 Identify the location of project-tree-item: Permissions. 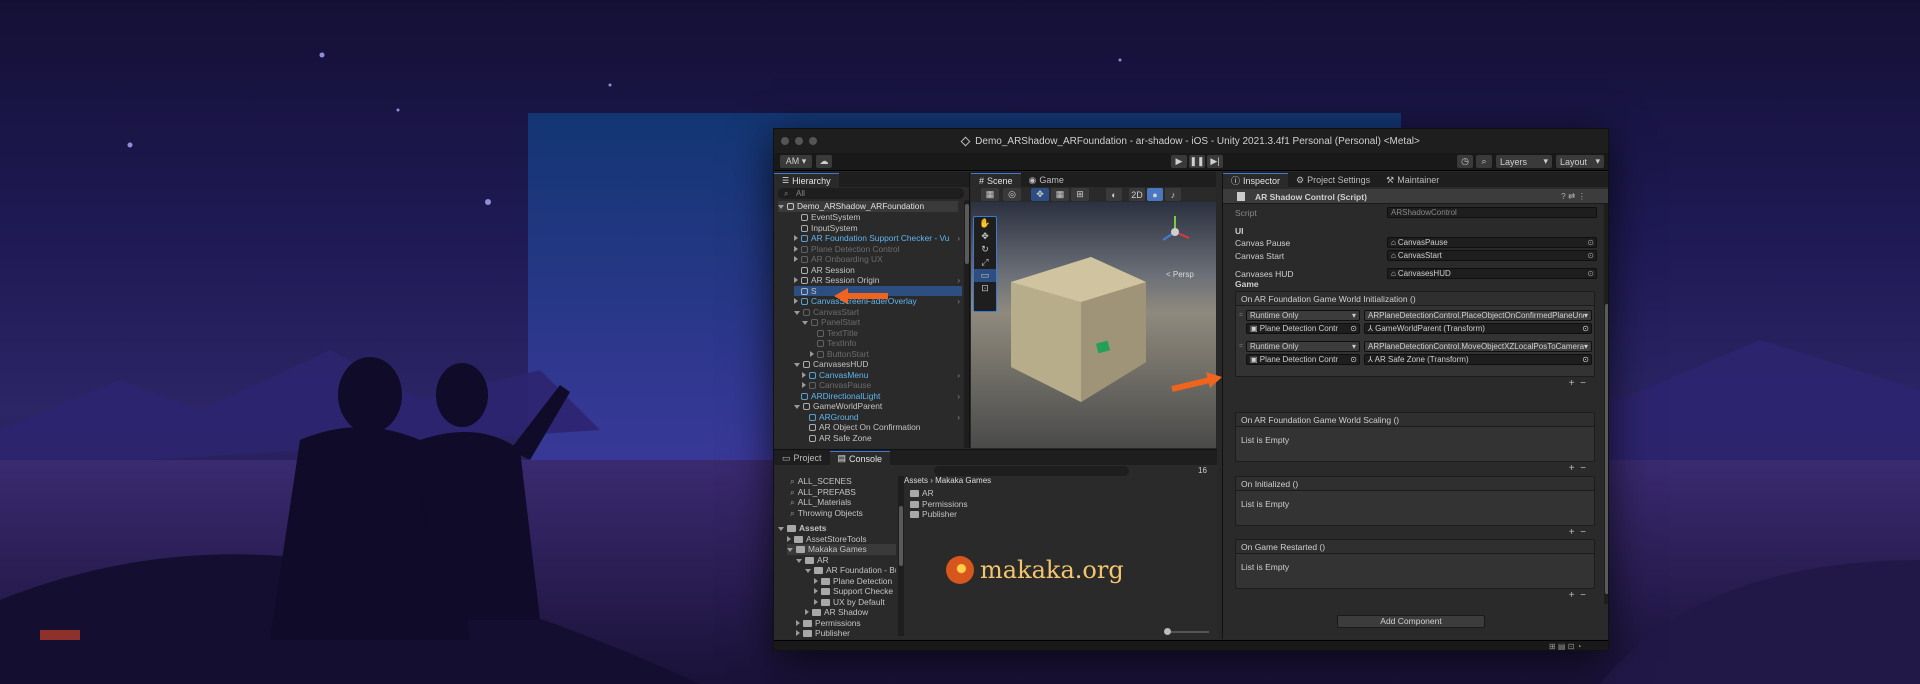
(846, 623).